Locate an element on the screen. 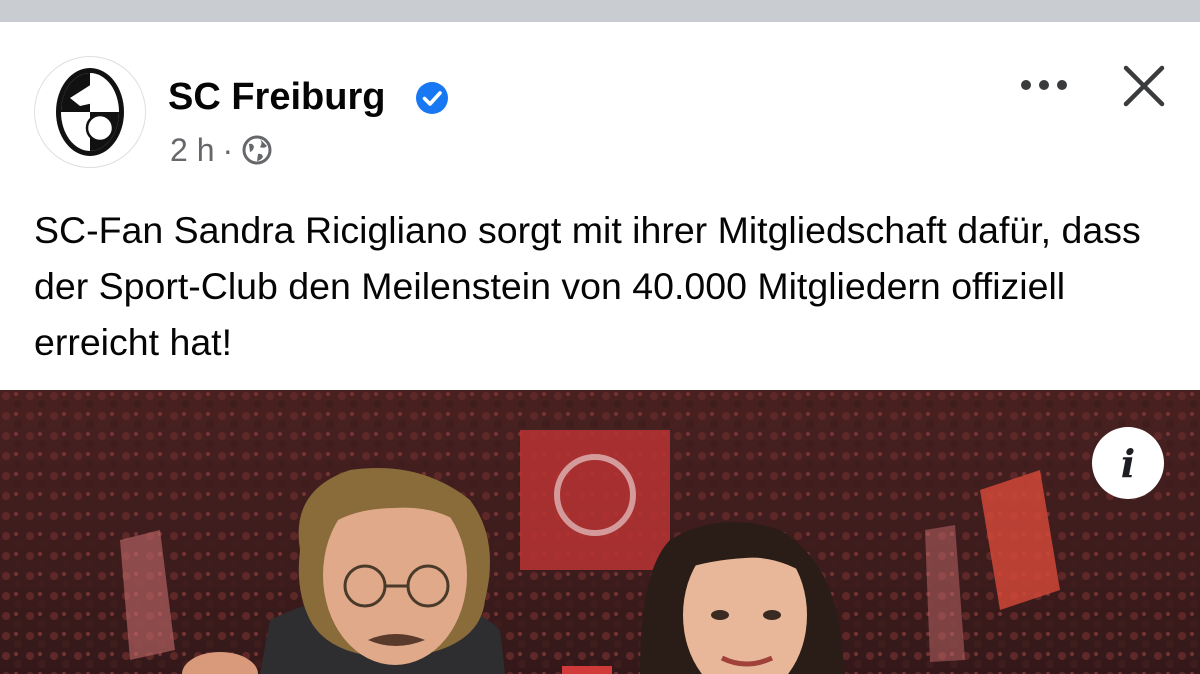 Image resolution: width=1200 pixels, height=674 pixels. sc-freiburg-crest-icon is located at coordinates (90, 112).